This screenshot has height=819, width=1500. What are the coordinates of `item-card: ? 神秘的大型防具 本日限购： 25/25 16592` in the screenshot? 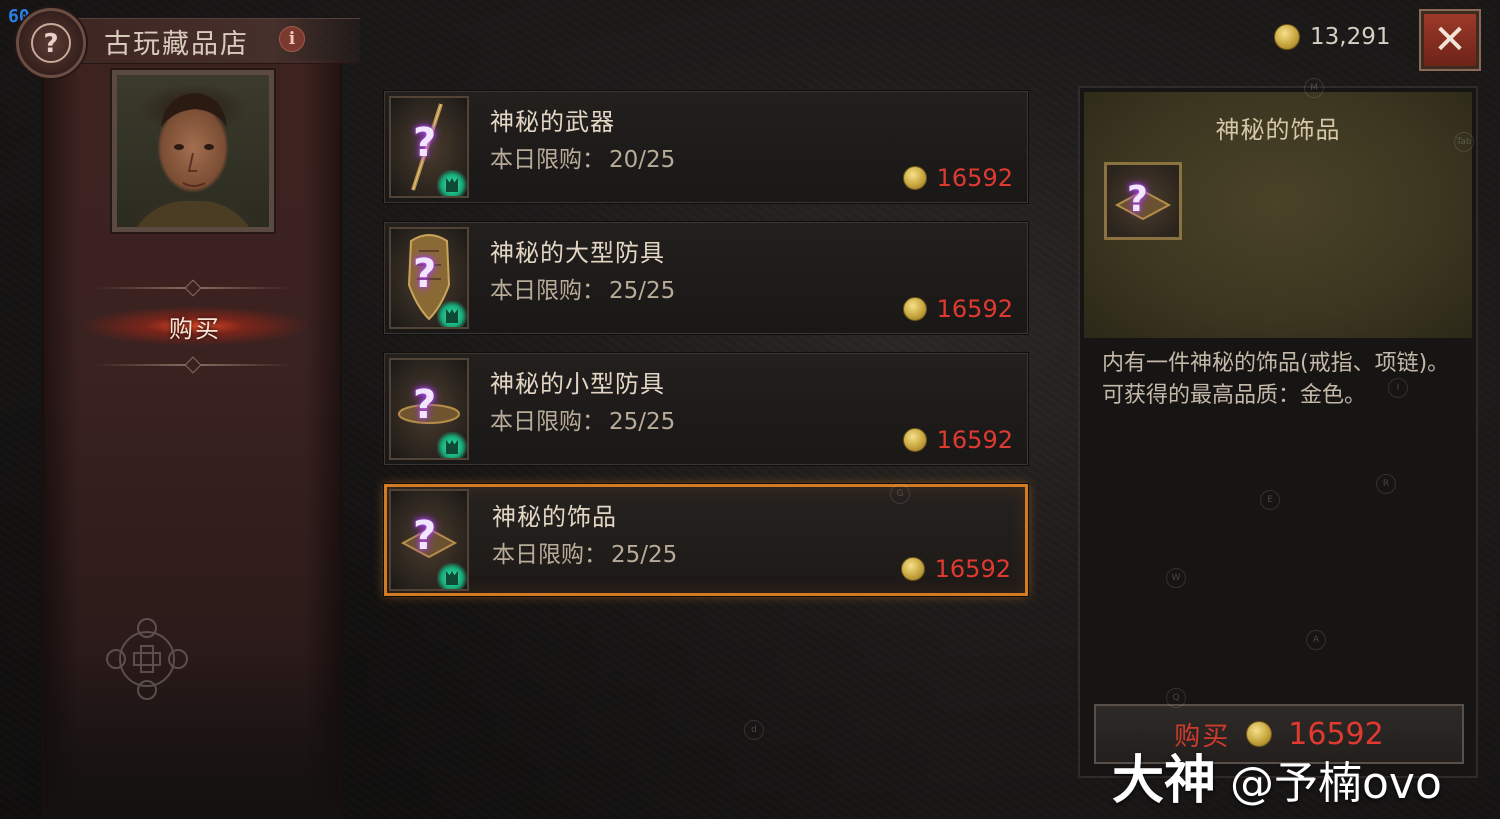 It's located at (706, 278).